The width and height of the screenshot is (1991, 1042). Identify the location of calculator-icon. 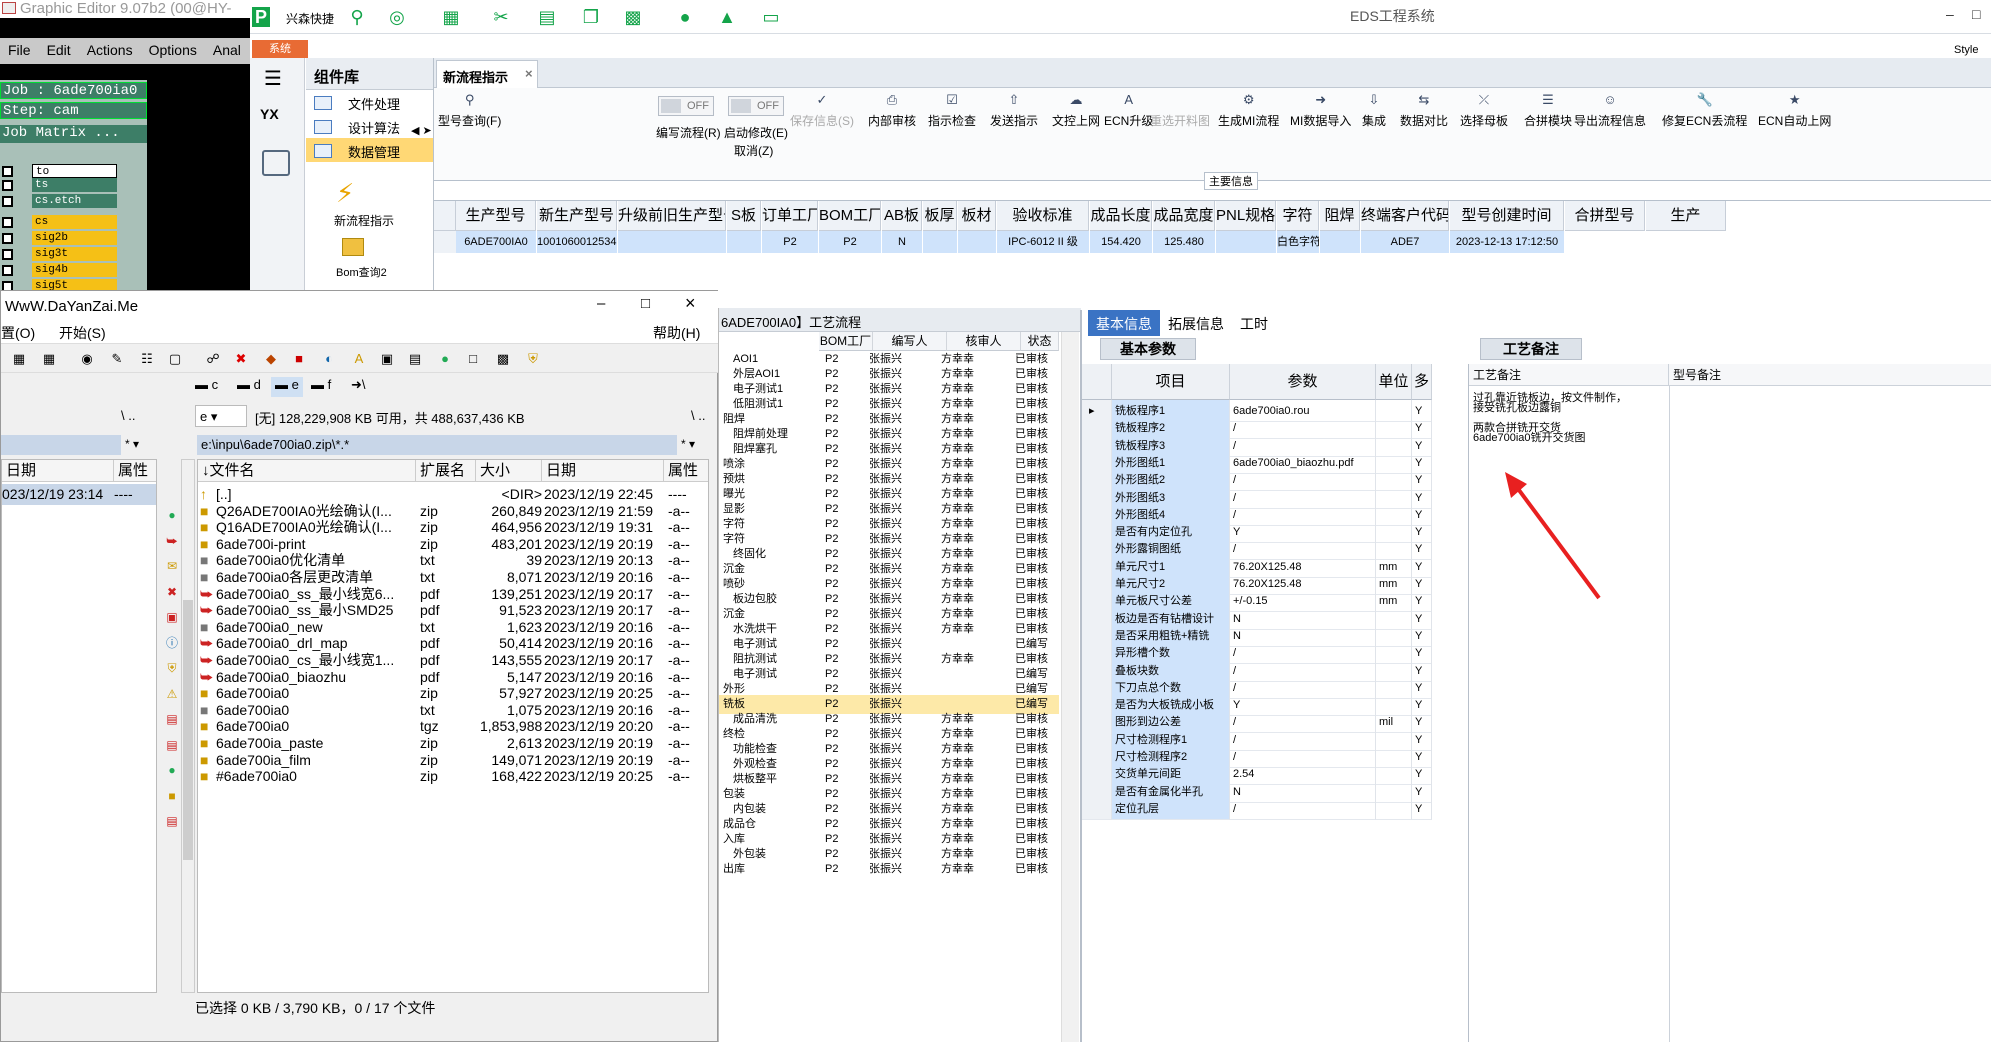
(276, 163).